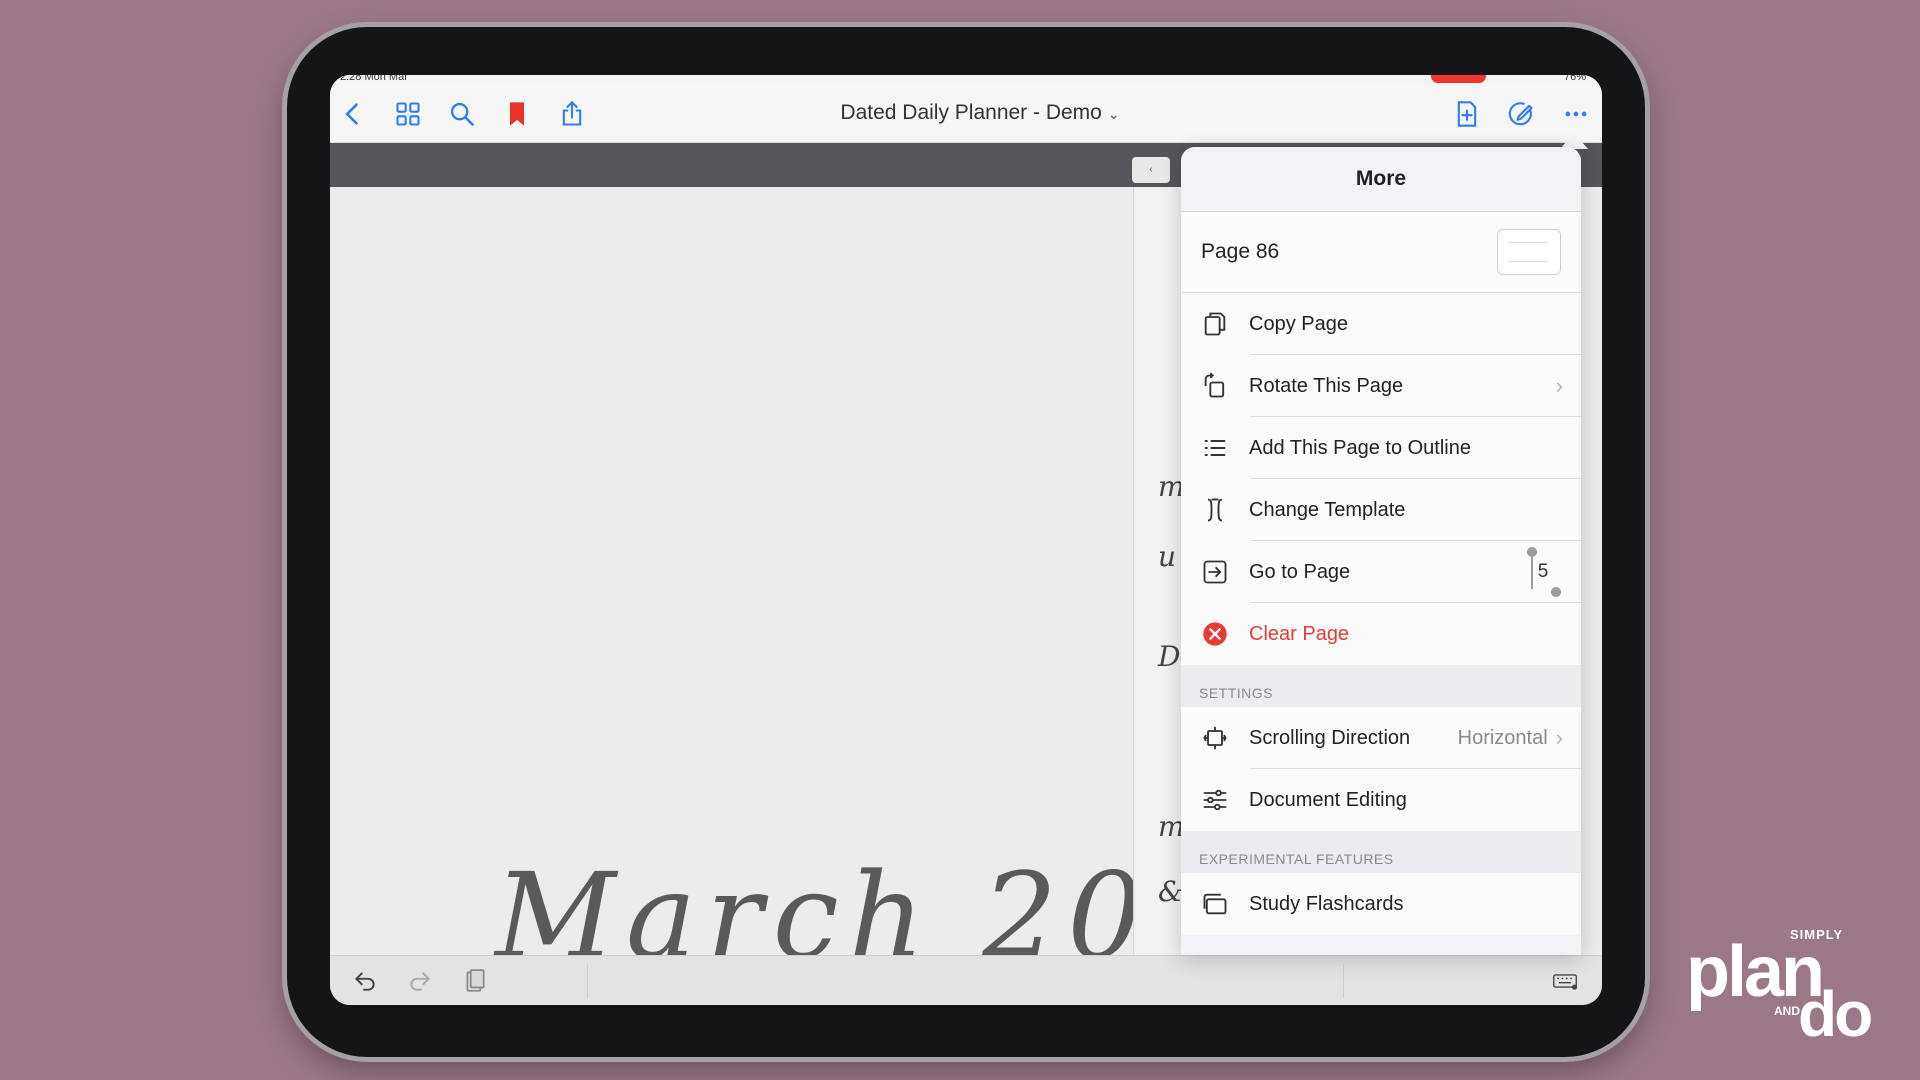 The height and width of the screenshot is (1080, 1920). Describe the element at coordinates (1113, 114) in the screenshot. I see `chevron-down-icon: ⌄` at that location.